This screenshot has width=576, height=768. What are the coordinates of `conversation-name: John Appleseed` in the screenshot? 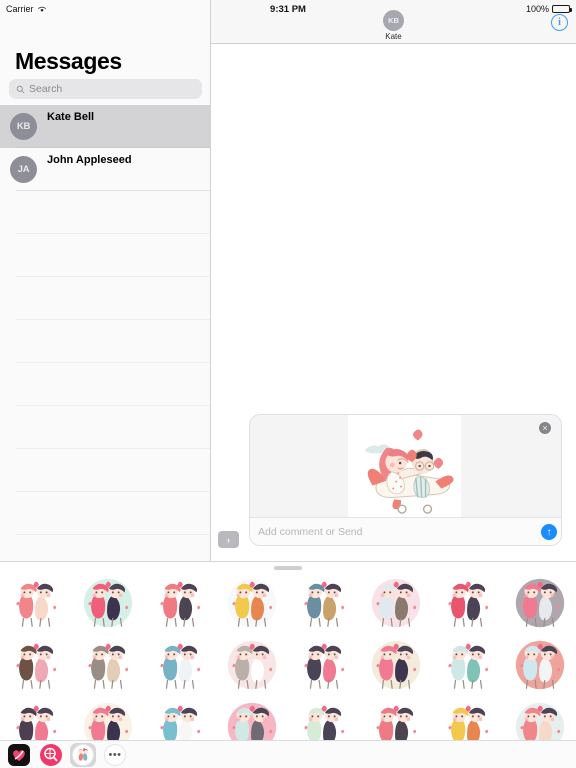 It's located at (89, 160).